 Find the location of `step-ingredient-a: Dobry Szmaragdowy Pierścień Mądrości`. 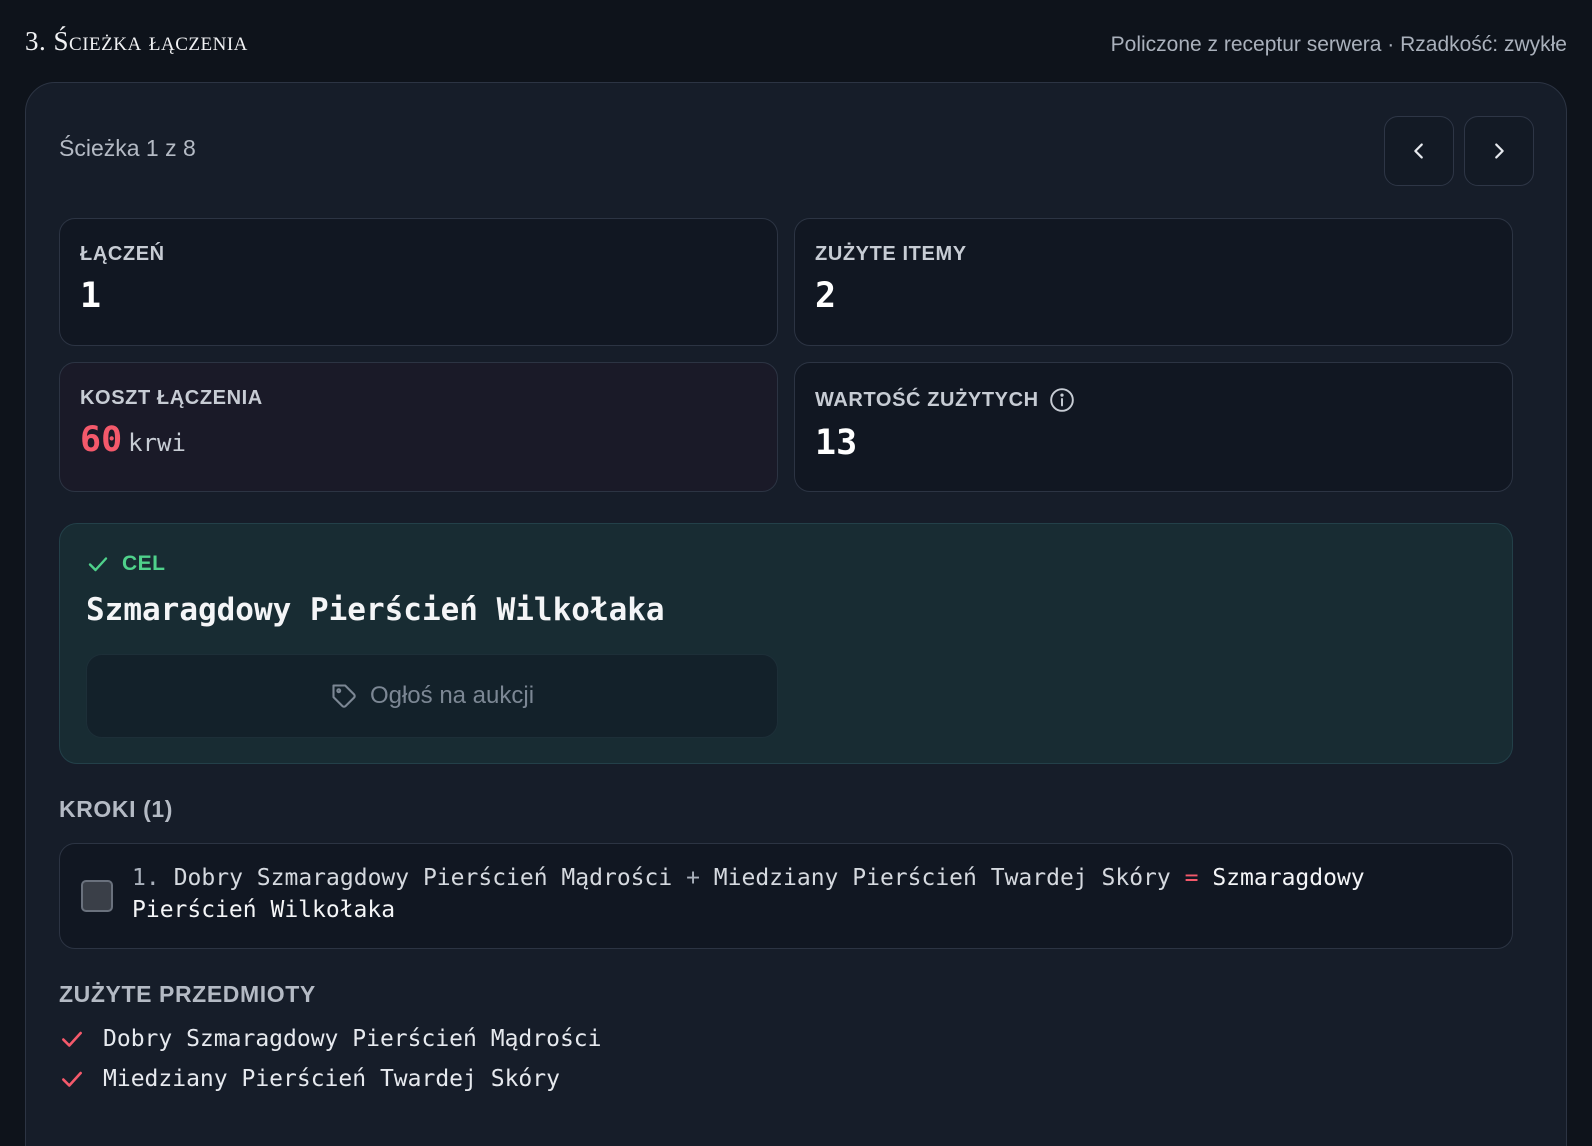

step-ingredient-a: Dobry Szmaragdowy Pierścień Mądrości is located at coordinates (423, 878).